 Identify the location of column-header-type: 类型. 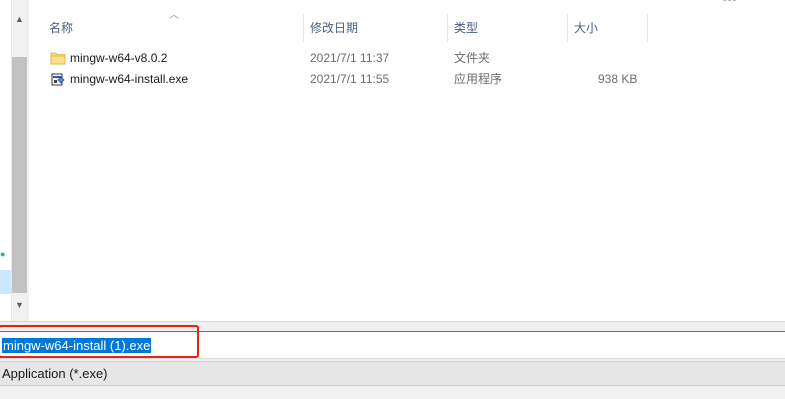
(466, 28).